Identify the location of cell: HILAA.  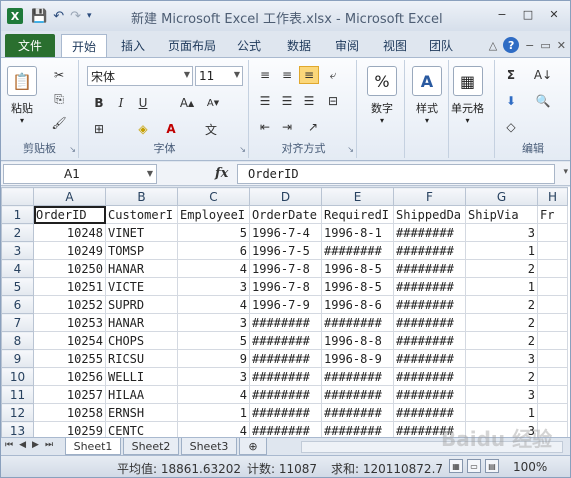
(141, 394).